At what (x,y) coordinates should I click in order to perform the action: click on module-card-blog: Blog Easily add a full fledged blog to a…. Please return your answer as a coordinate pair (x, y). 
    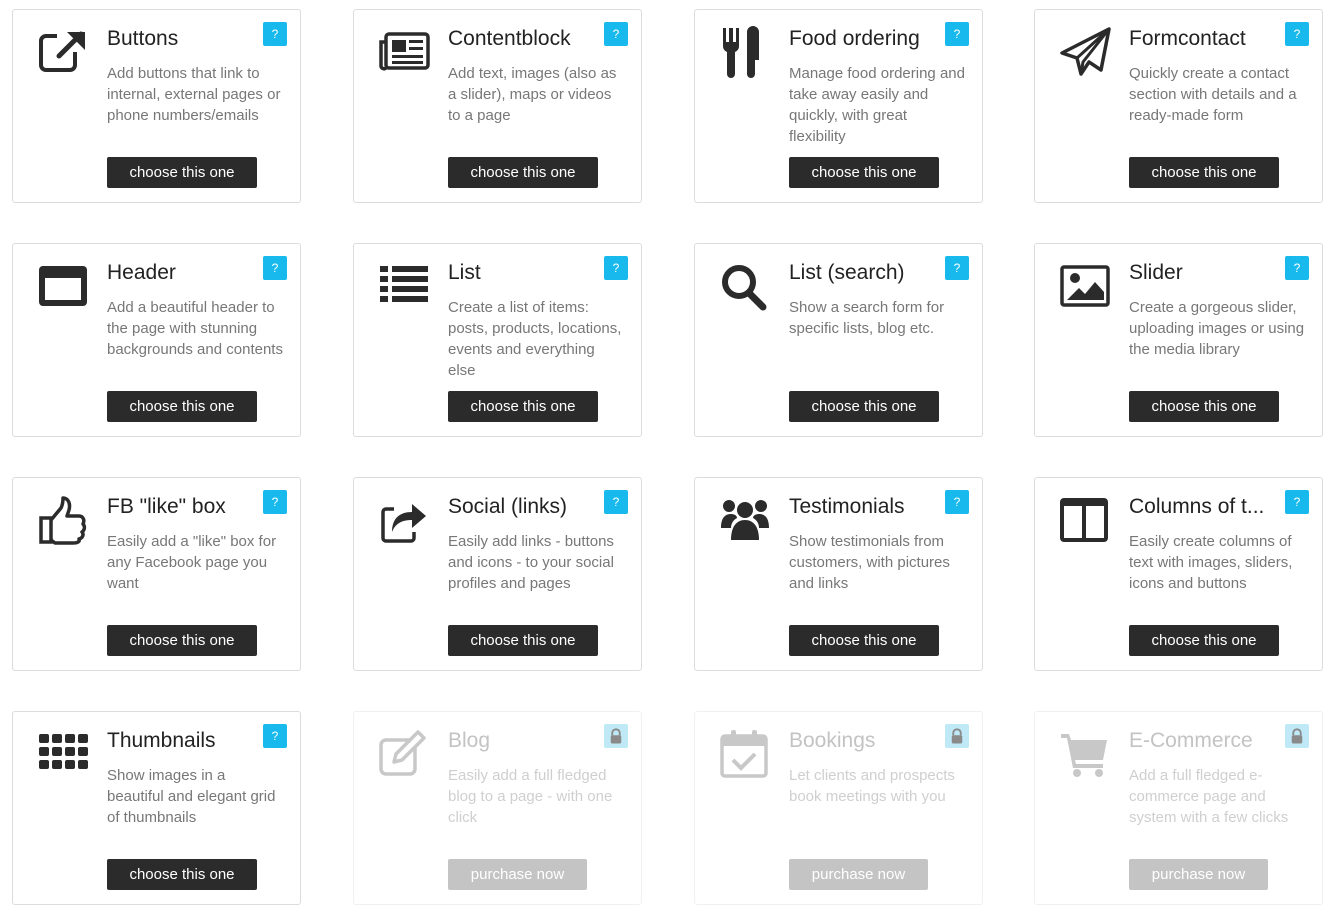
    Looking at the image, I should click on (497, 808).